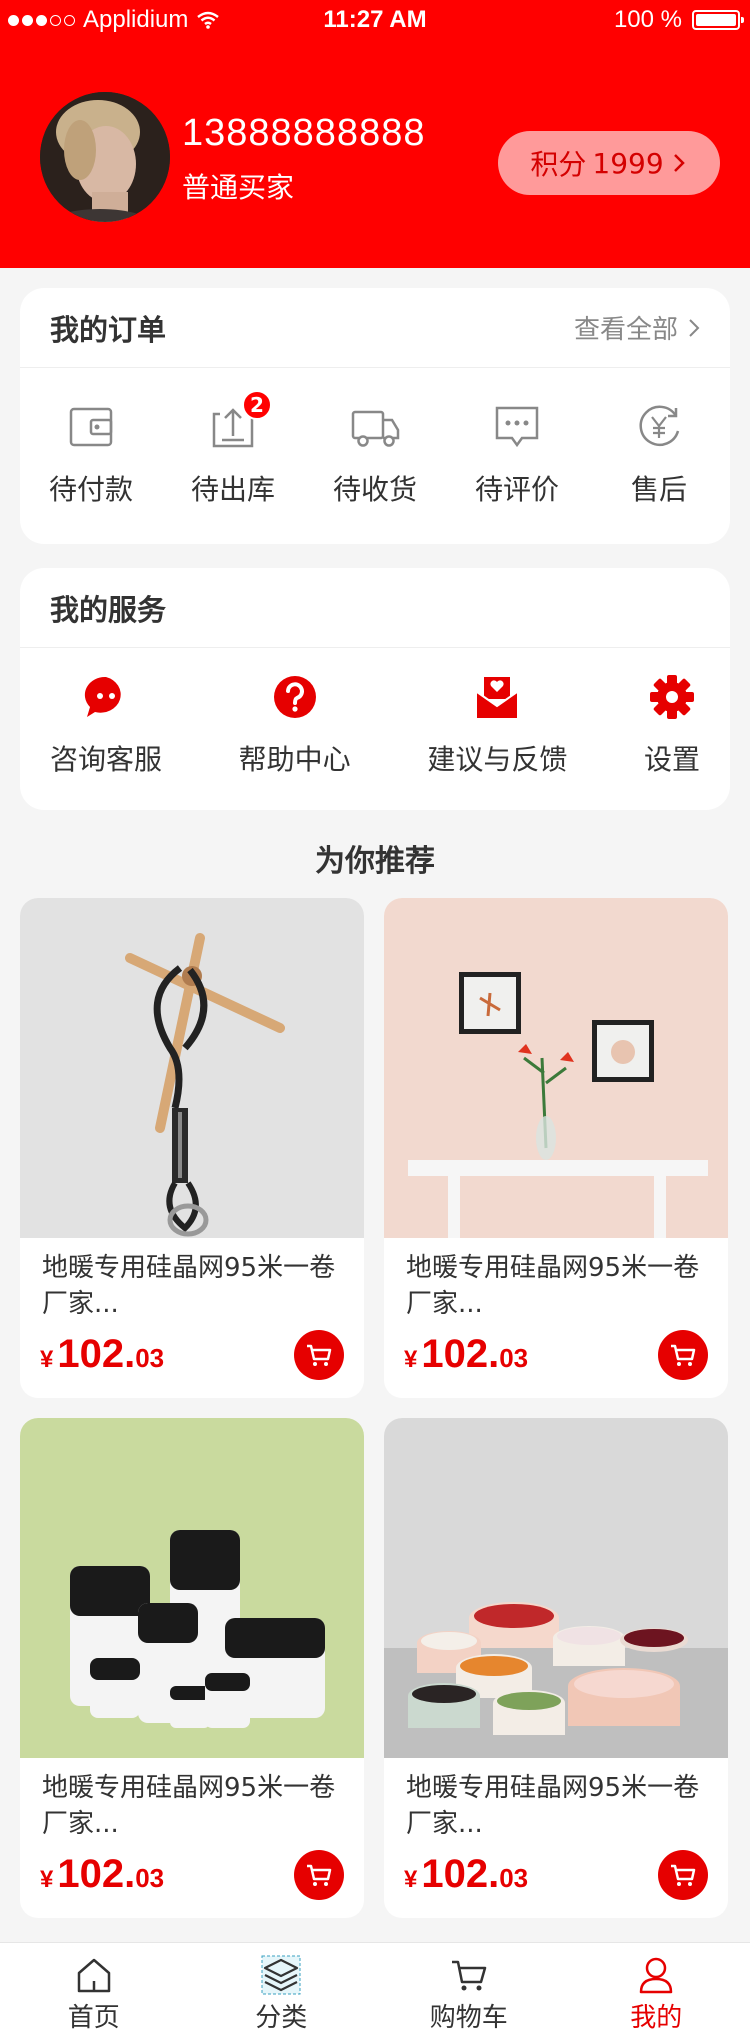 This screenshot has height=2038, width=750. Describe the element at coordinates (295, 726) in the screenshot. I see `service-help-center: 帮助中心` at that location.